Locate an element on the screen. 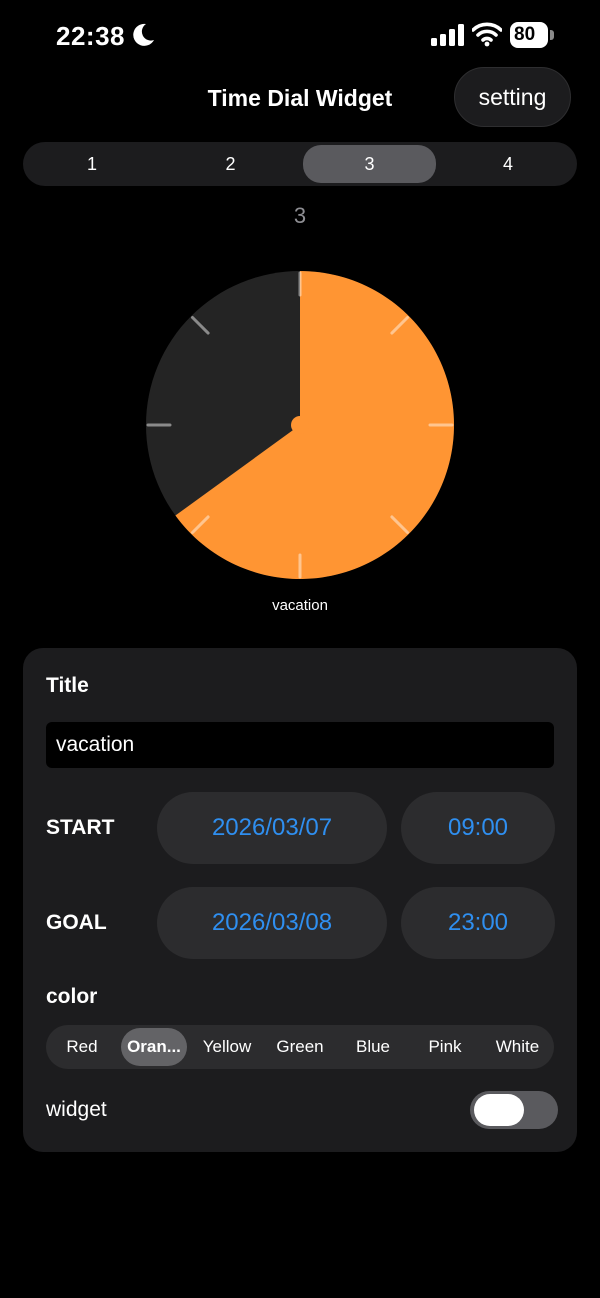 The width and height of the screenshot is (600, 1298). tab-4: 4 is located at coordinates (508, 164).